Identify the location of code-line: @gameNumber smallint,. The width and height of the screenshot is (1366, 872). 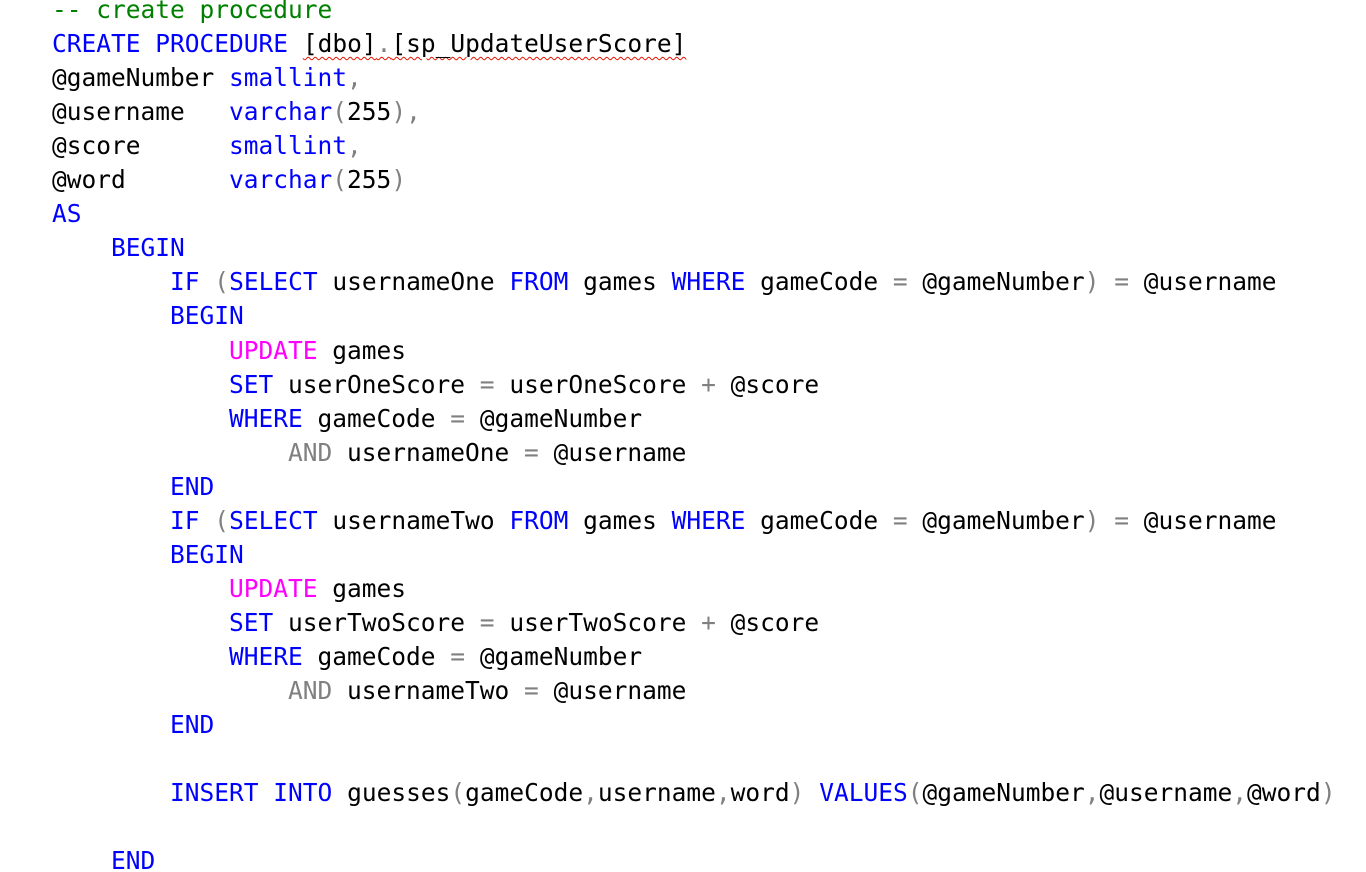
(207, 78).